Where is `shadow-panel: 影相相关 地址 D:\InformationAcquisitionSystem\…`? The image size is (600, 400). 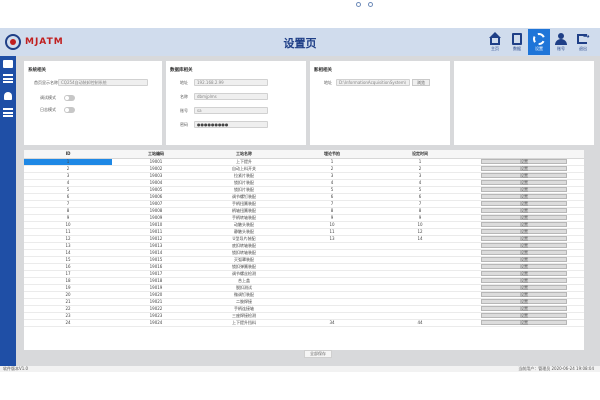
shadow-panel: 影相相关 地址 D:\InformationAcquisitionSystem\… is located at coordinates (380, 103).